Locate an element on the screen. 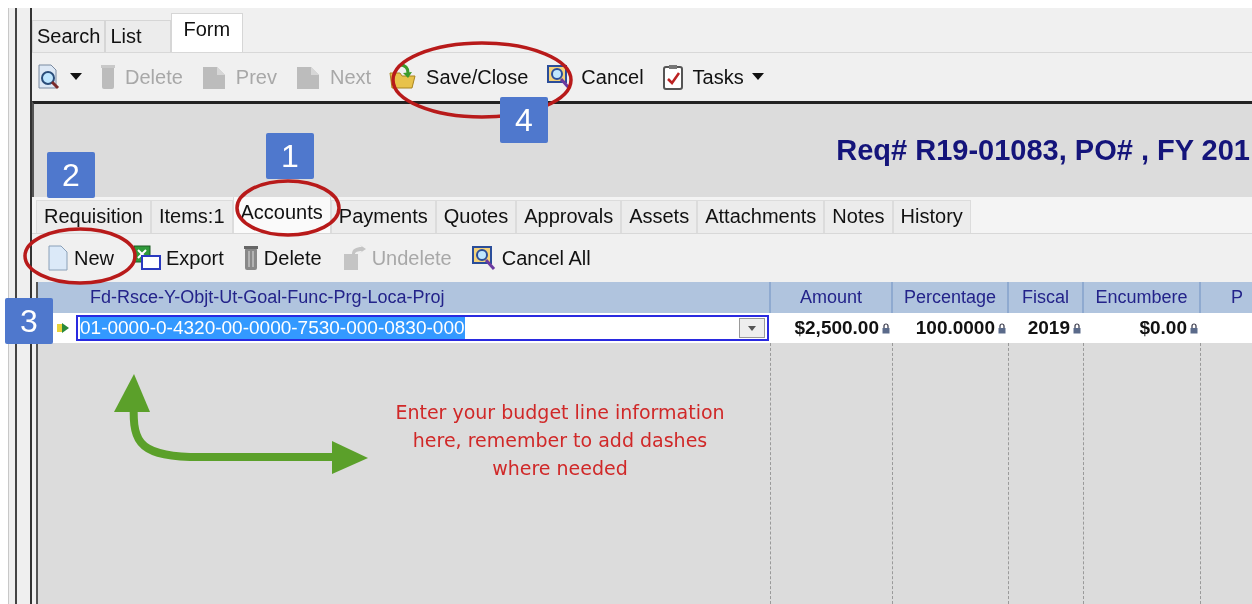 The height and width of the screenshot is (604, 1252). toolbar-button: Delete is located at coordinates (281, 258).